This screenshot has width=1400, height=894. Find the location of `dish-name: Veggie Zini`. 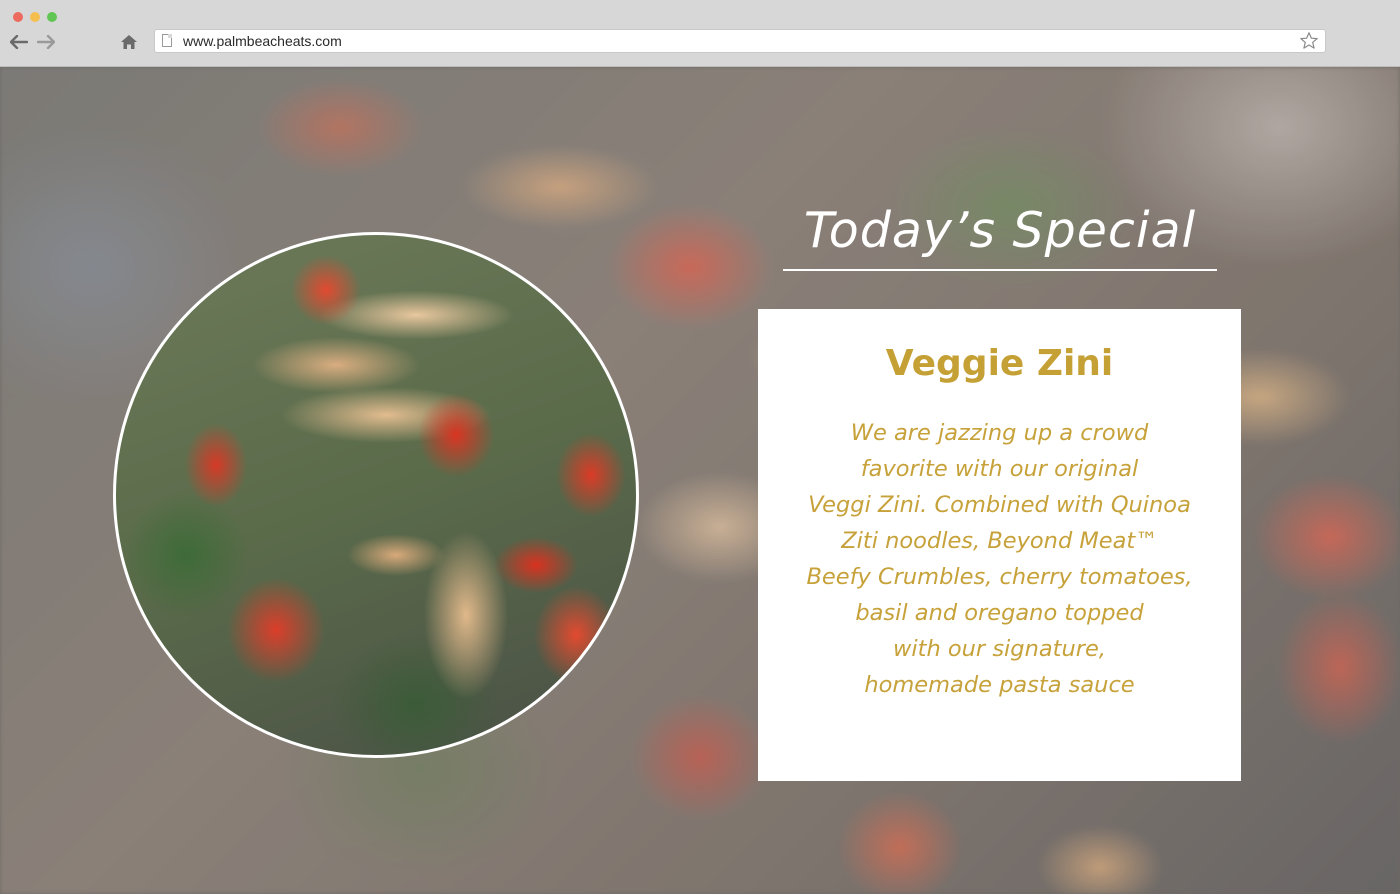

dish-name: Veggie Zini is located at coordinates (999, 363).